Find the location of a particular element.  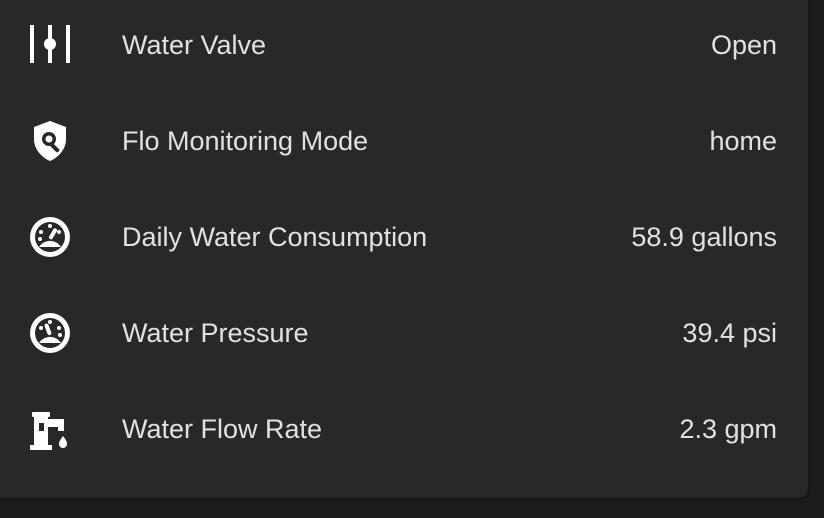

entity-state: 39.4 psi is located at coordinates (729, 333).